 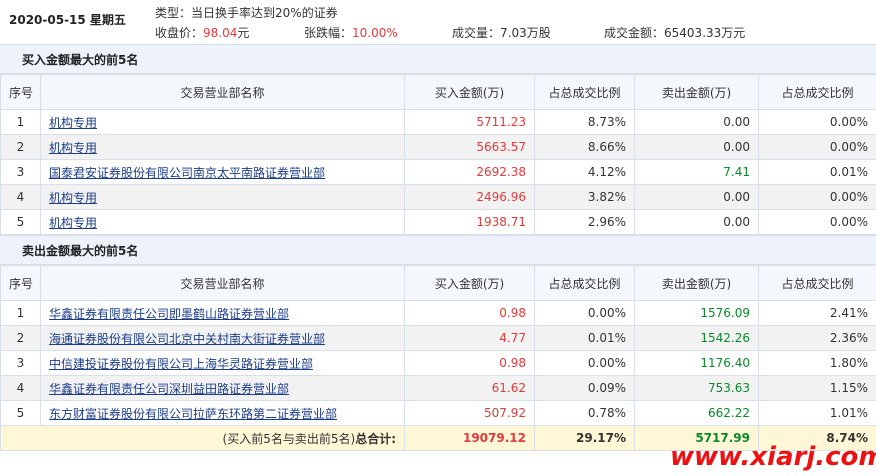 I want to click on volume-value: 7.03万股, so click(x=525, y=33).